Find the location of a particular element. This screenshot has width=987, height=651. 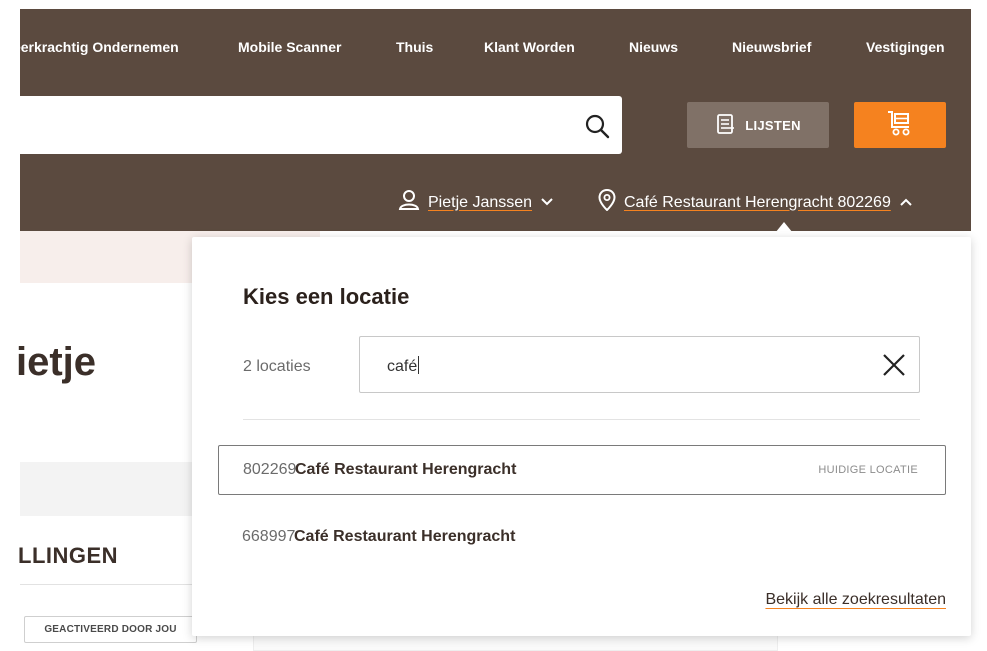

user-icon is located at coordinates (409, 202).